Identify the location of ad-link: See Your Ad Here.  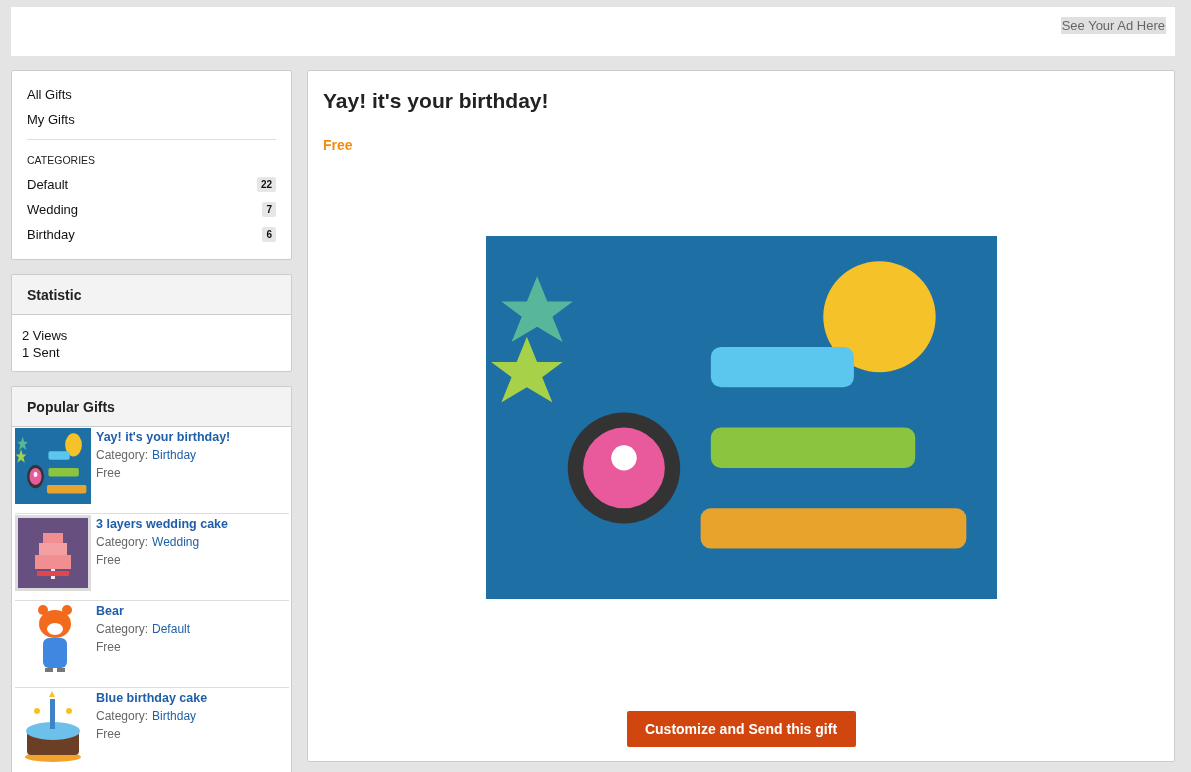
(1113, 25).